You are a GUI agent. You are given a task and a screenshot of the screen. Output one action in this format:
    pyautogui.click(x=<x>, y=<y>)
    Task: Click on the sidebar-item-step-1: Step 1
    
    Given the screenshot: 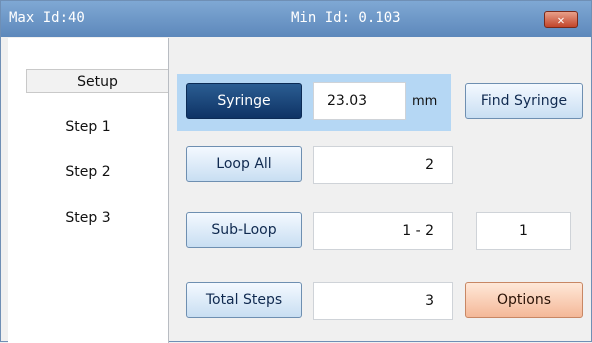 What is the action you would take?
    pyautogui.click(x=88, y=127)
    